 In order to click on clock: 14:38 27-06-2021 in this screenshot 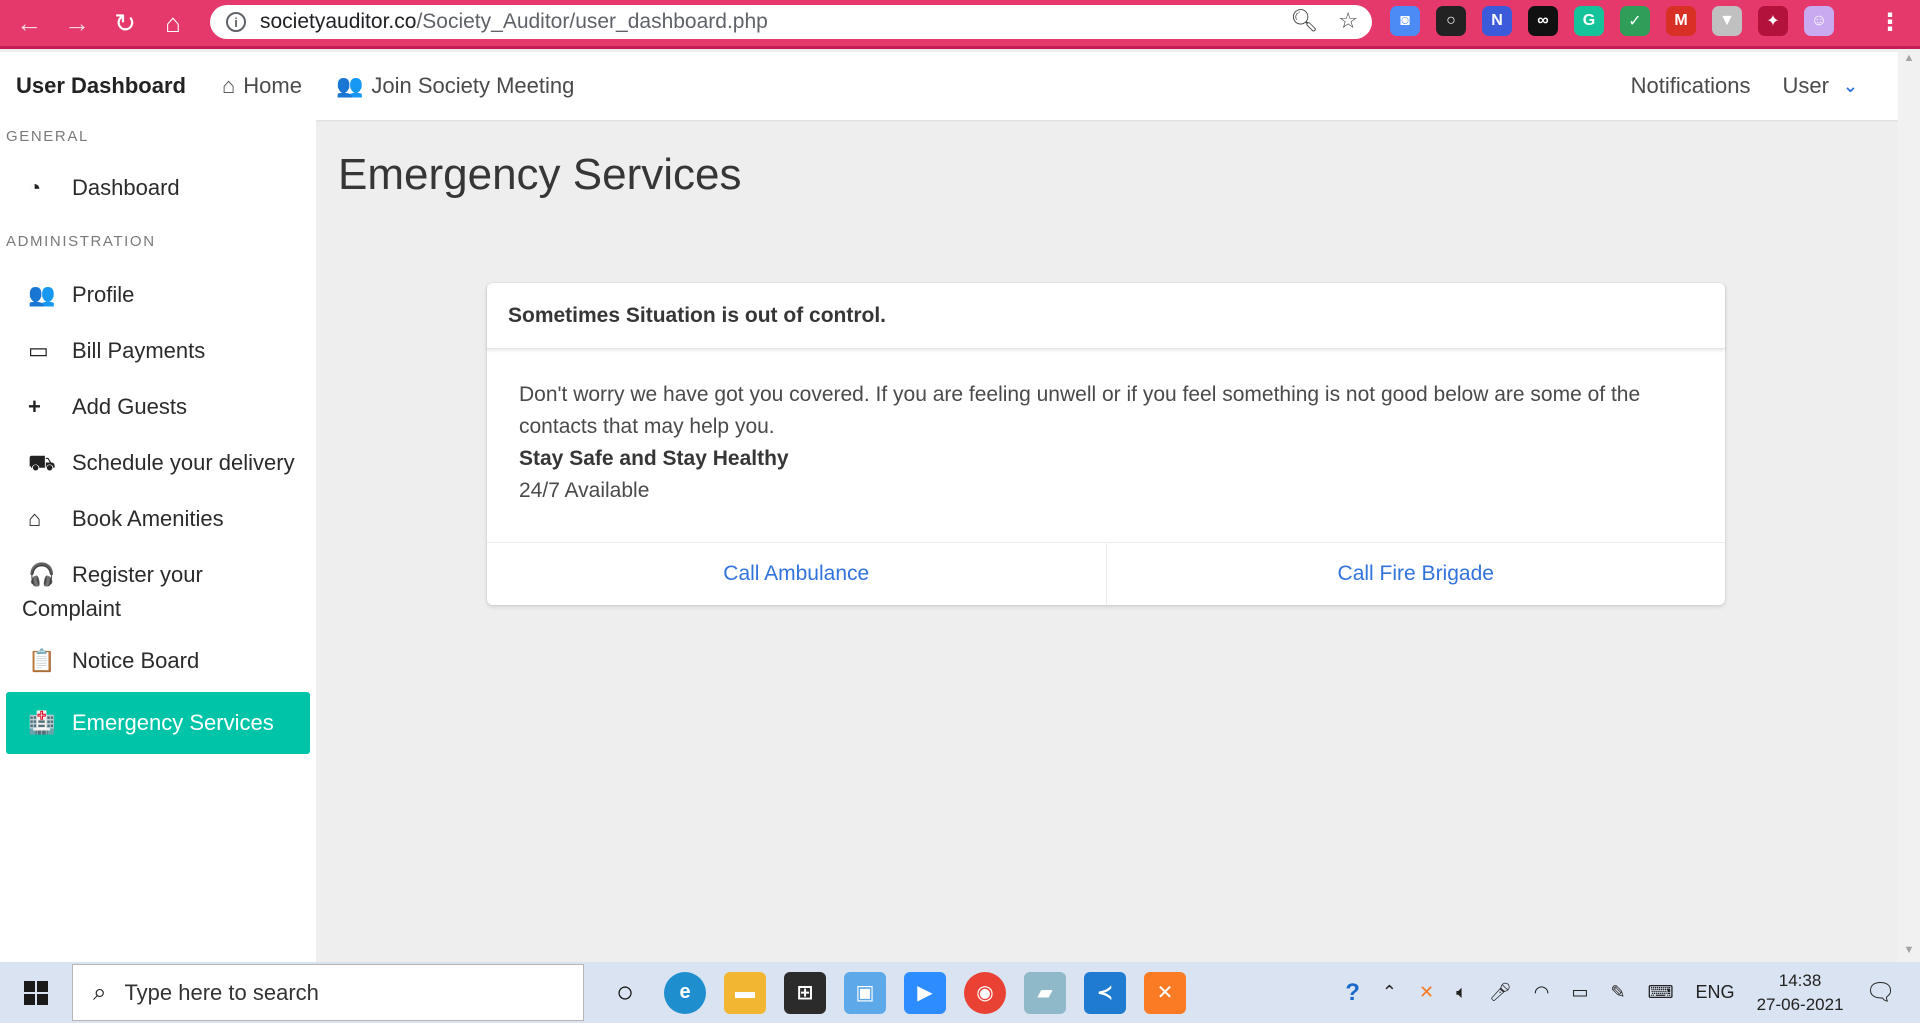, I will do `click(1800, 993)`.